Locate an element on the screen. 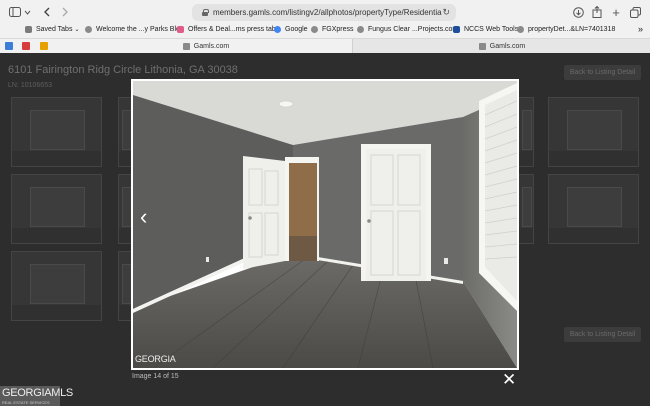 This screenshot has height=406, width=650. forward-arrow-icon is located at coordinates (65, 12).